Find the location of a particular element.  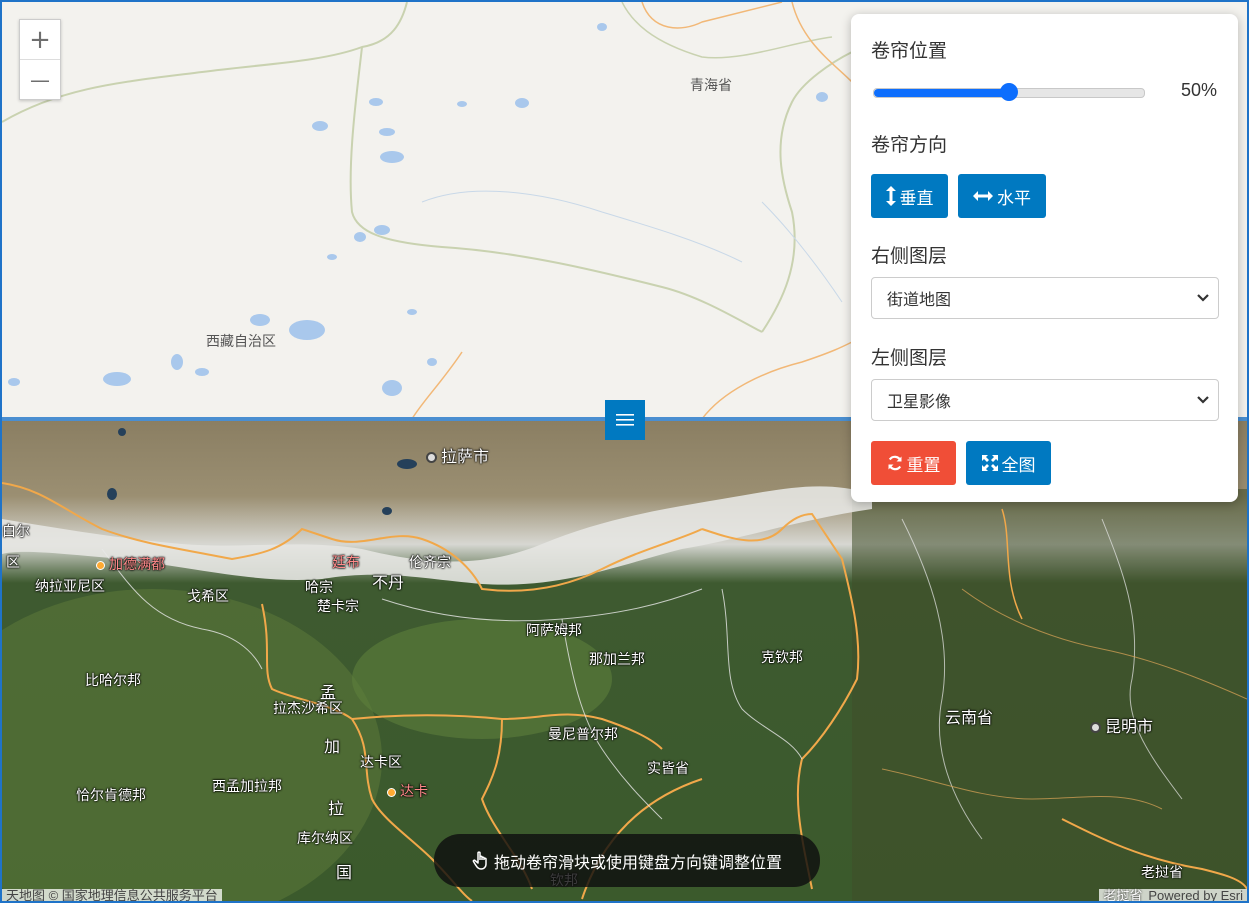

zoom-out-button: — is located at coordinates (40, 79).